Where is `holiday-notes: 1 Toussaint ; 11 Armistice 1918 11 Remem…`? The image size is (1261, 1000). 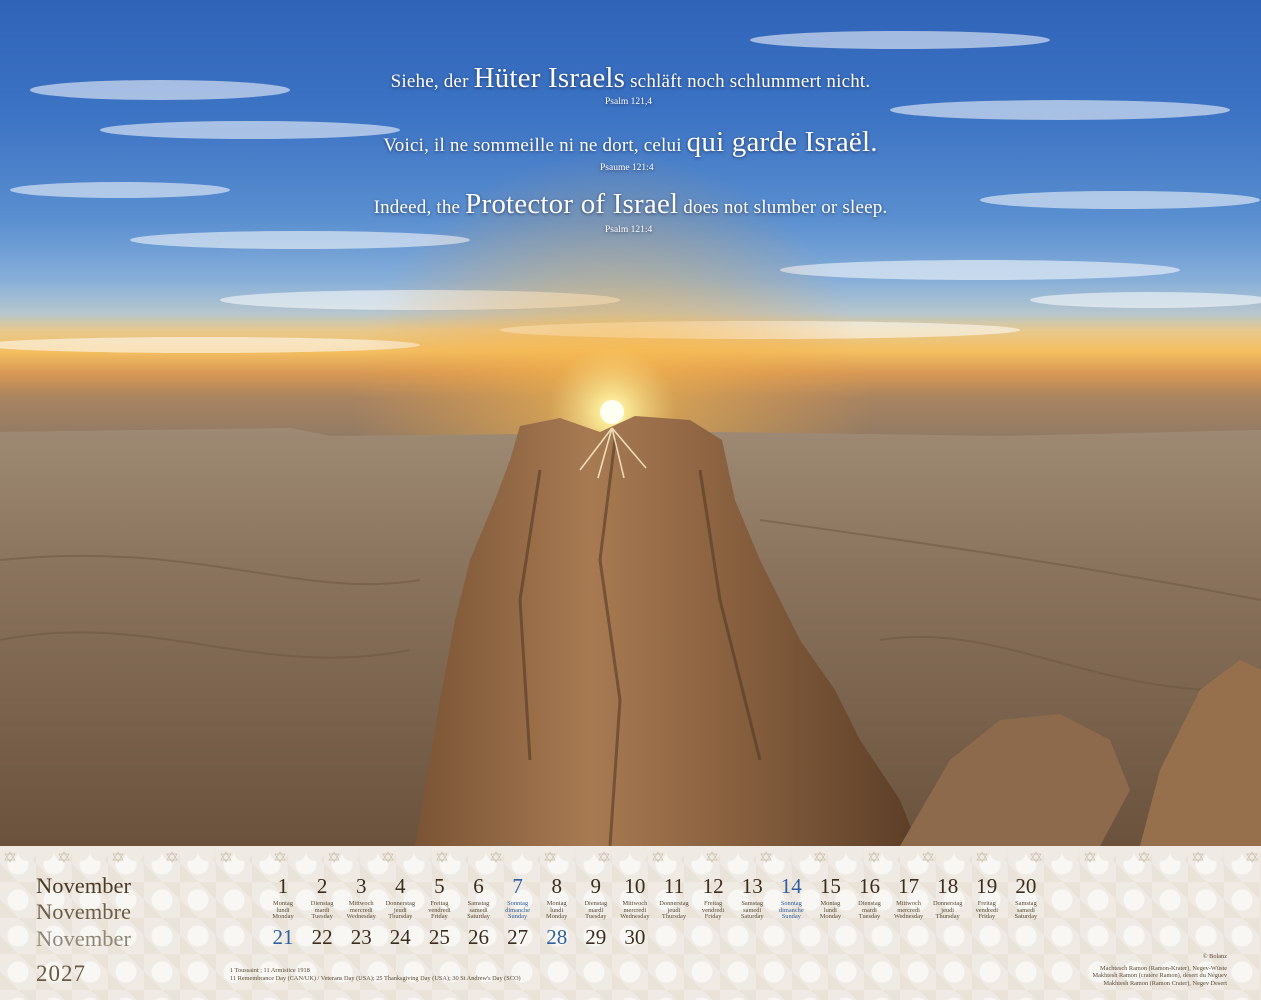 holiday-notes: 1 Toussaint ; 11 Armistice 1918 11 Remem… is located at coordinates (375, 974).